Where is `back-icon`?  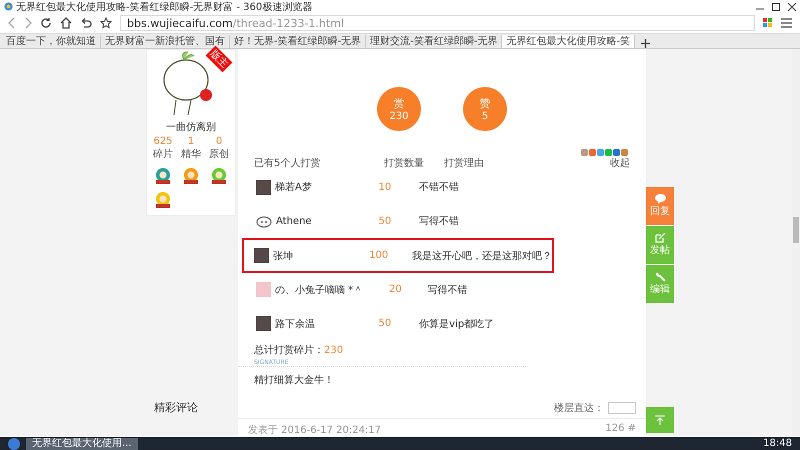 back-icon is located at coordinates (12, 23).